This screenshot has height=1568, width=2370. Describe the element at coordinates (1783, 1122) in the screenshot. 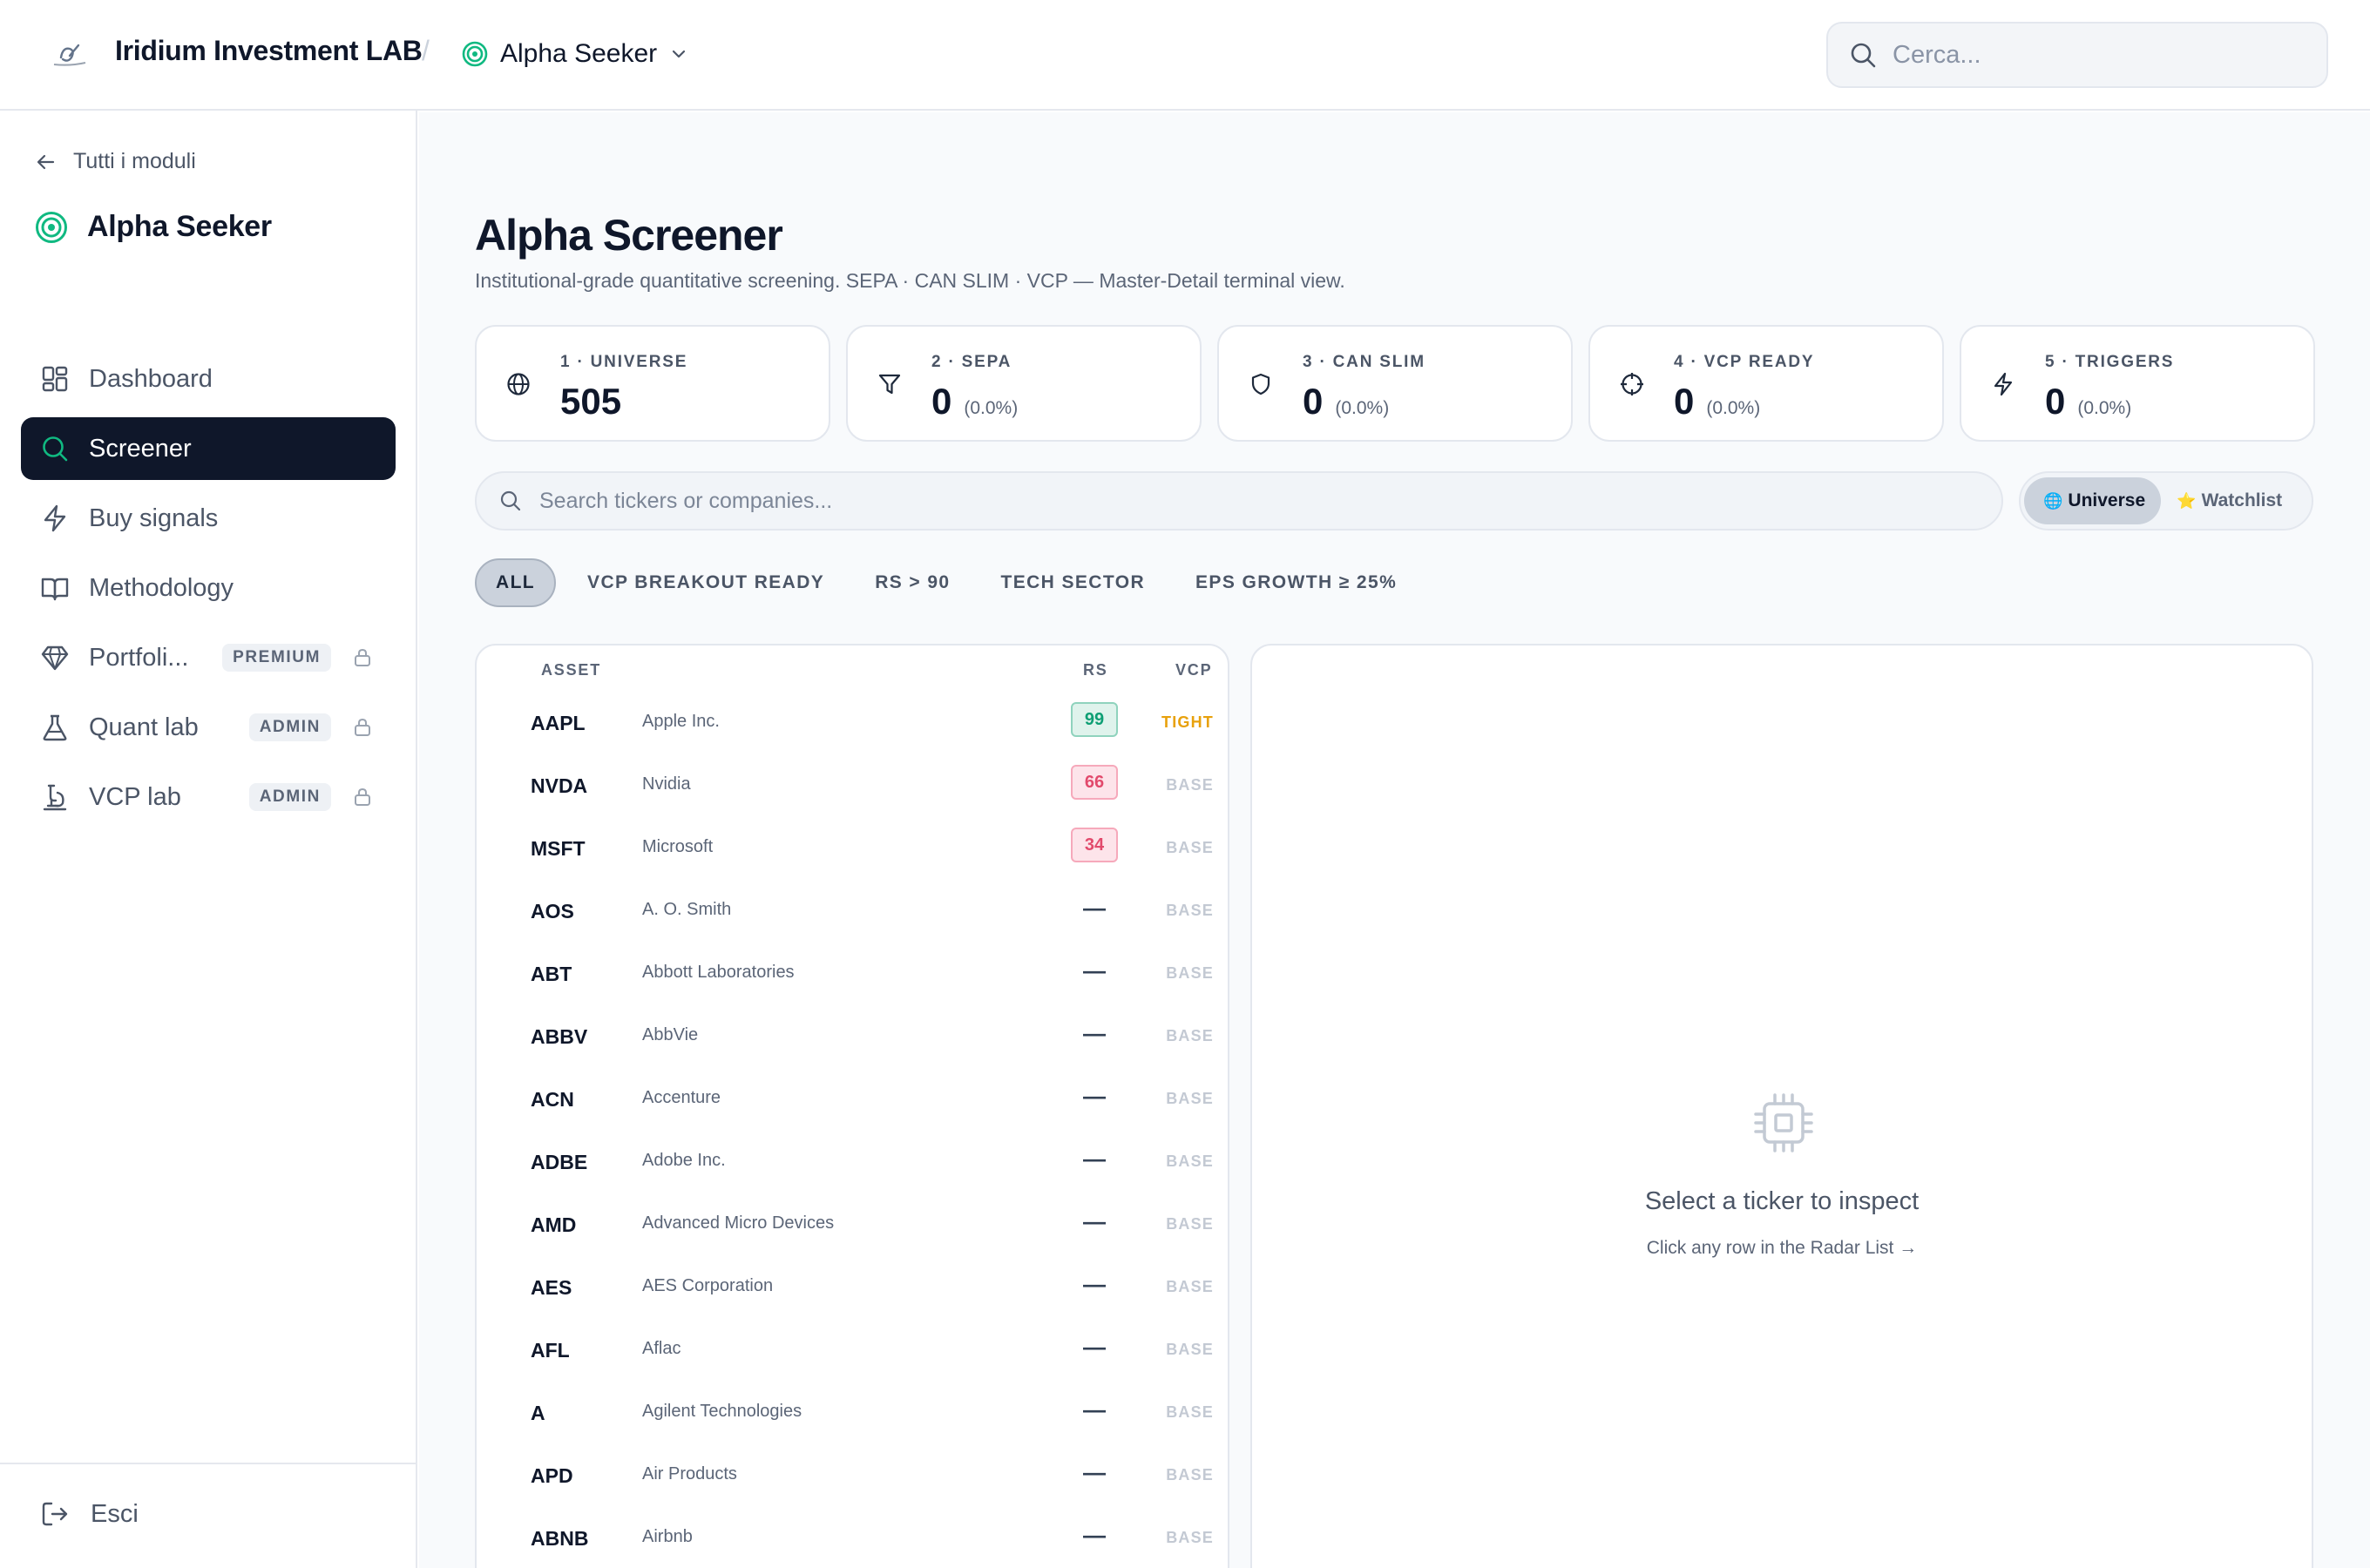

I see `cpu-icon` at that location.